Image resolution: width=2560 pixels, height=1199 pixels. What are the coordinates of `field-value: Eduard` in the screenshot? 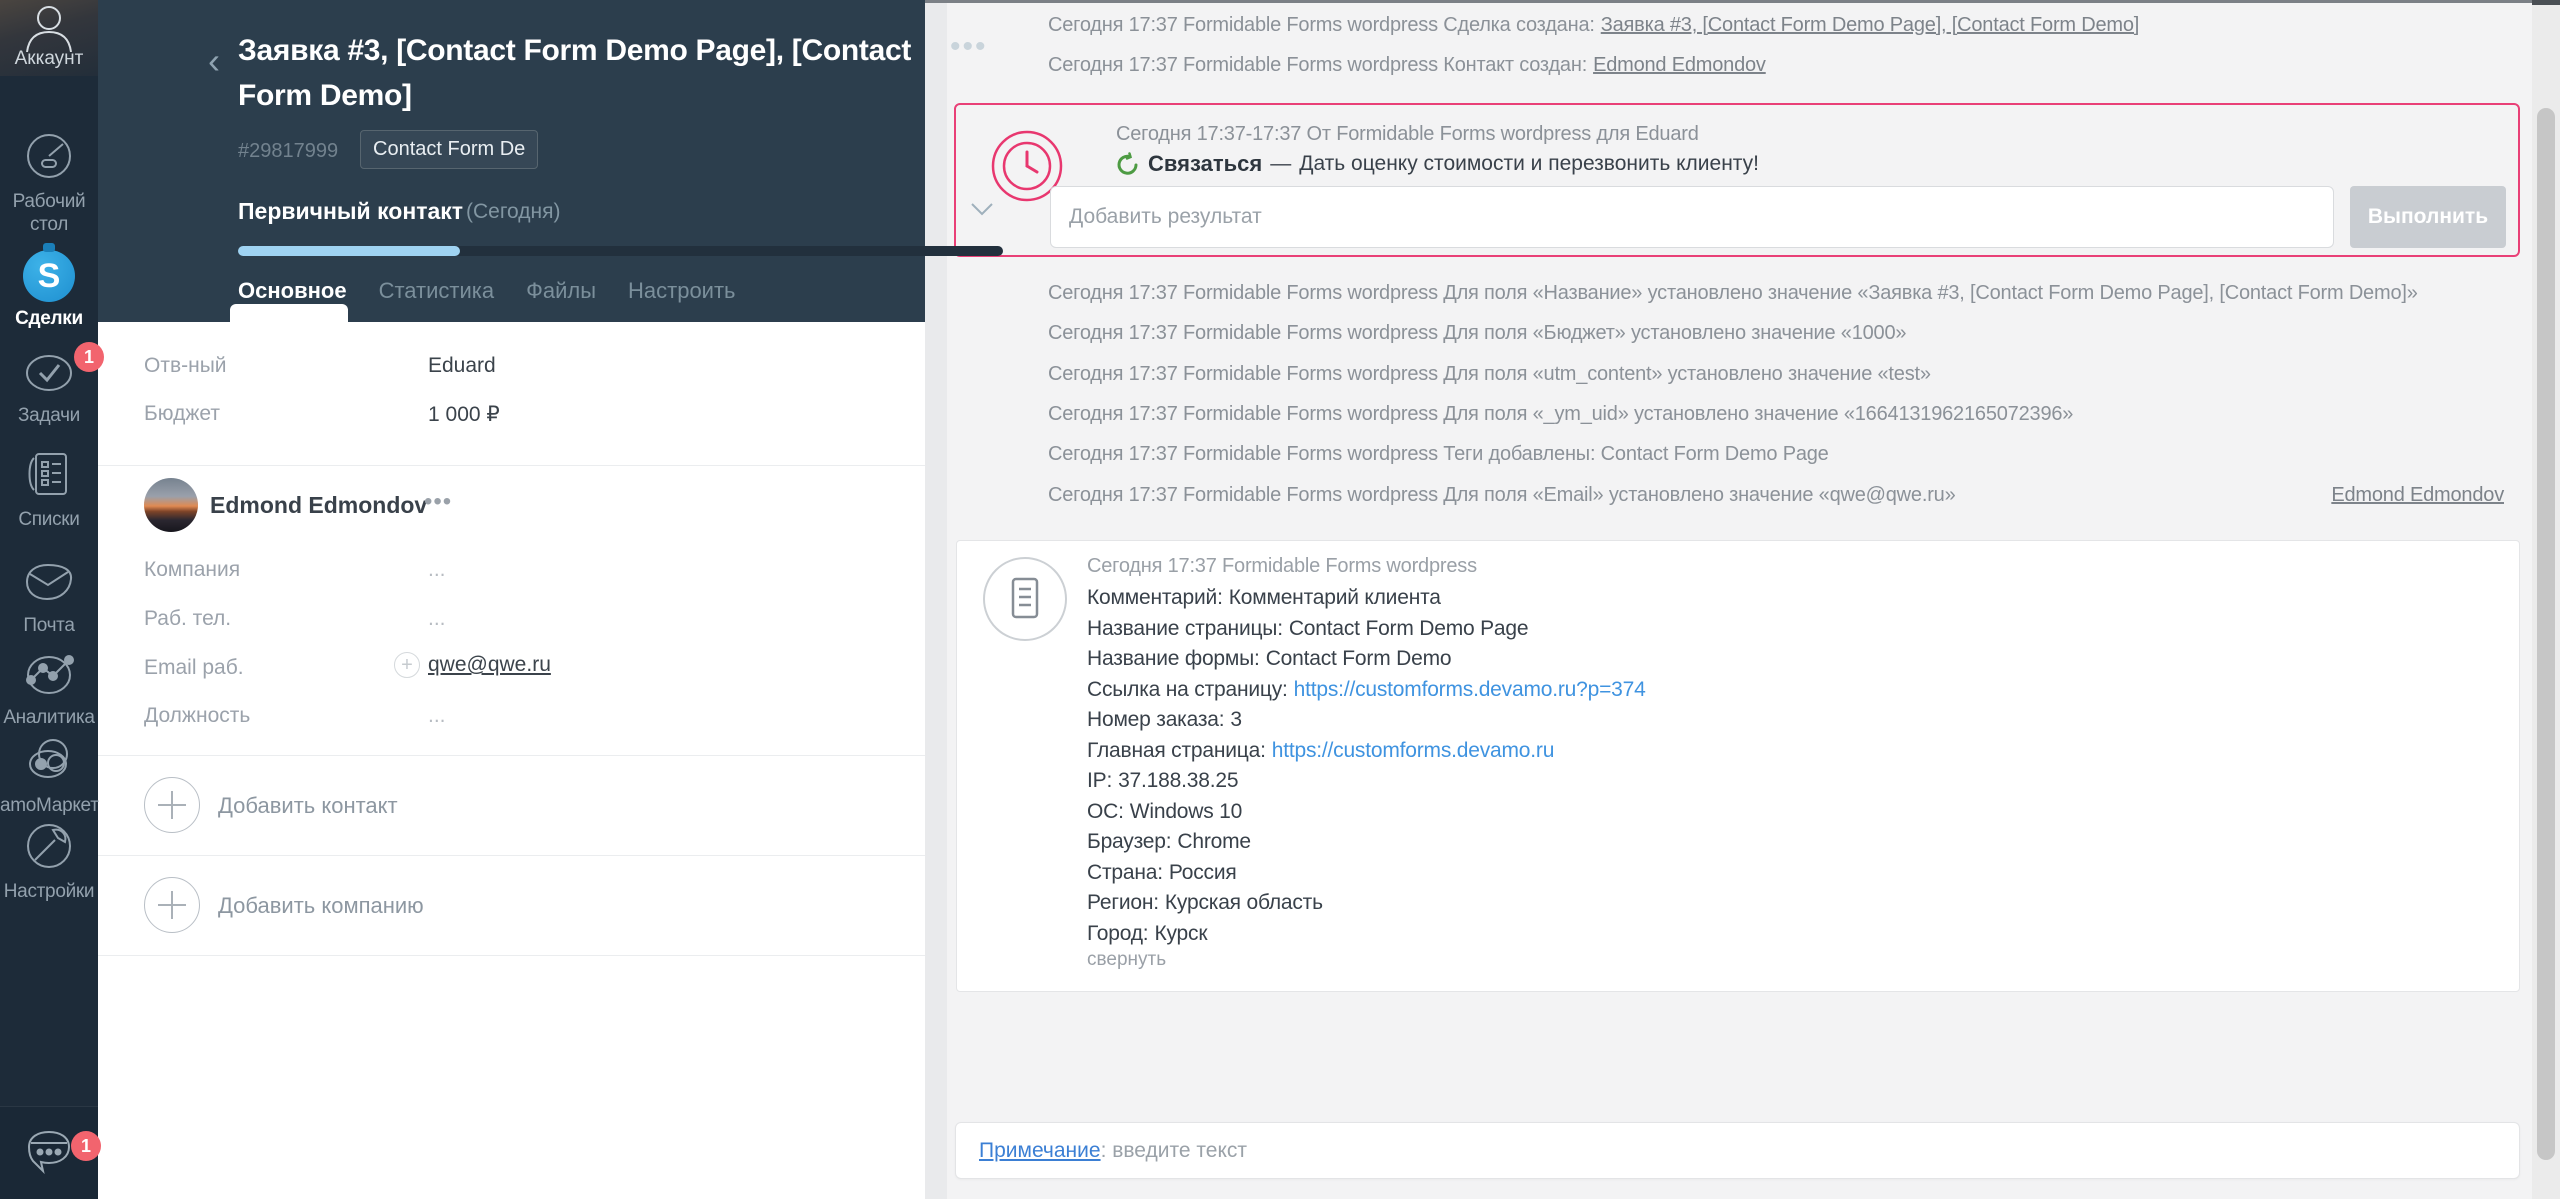 It's located at (462, 366).